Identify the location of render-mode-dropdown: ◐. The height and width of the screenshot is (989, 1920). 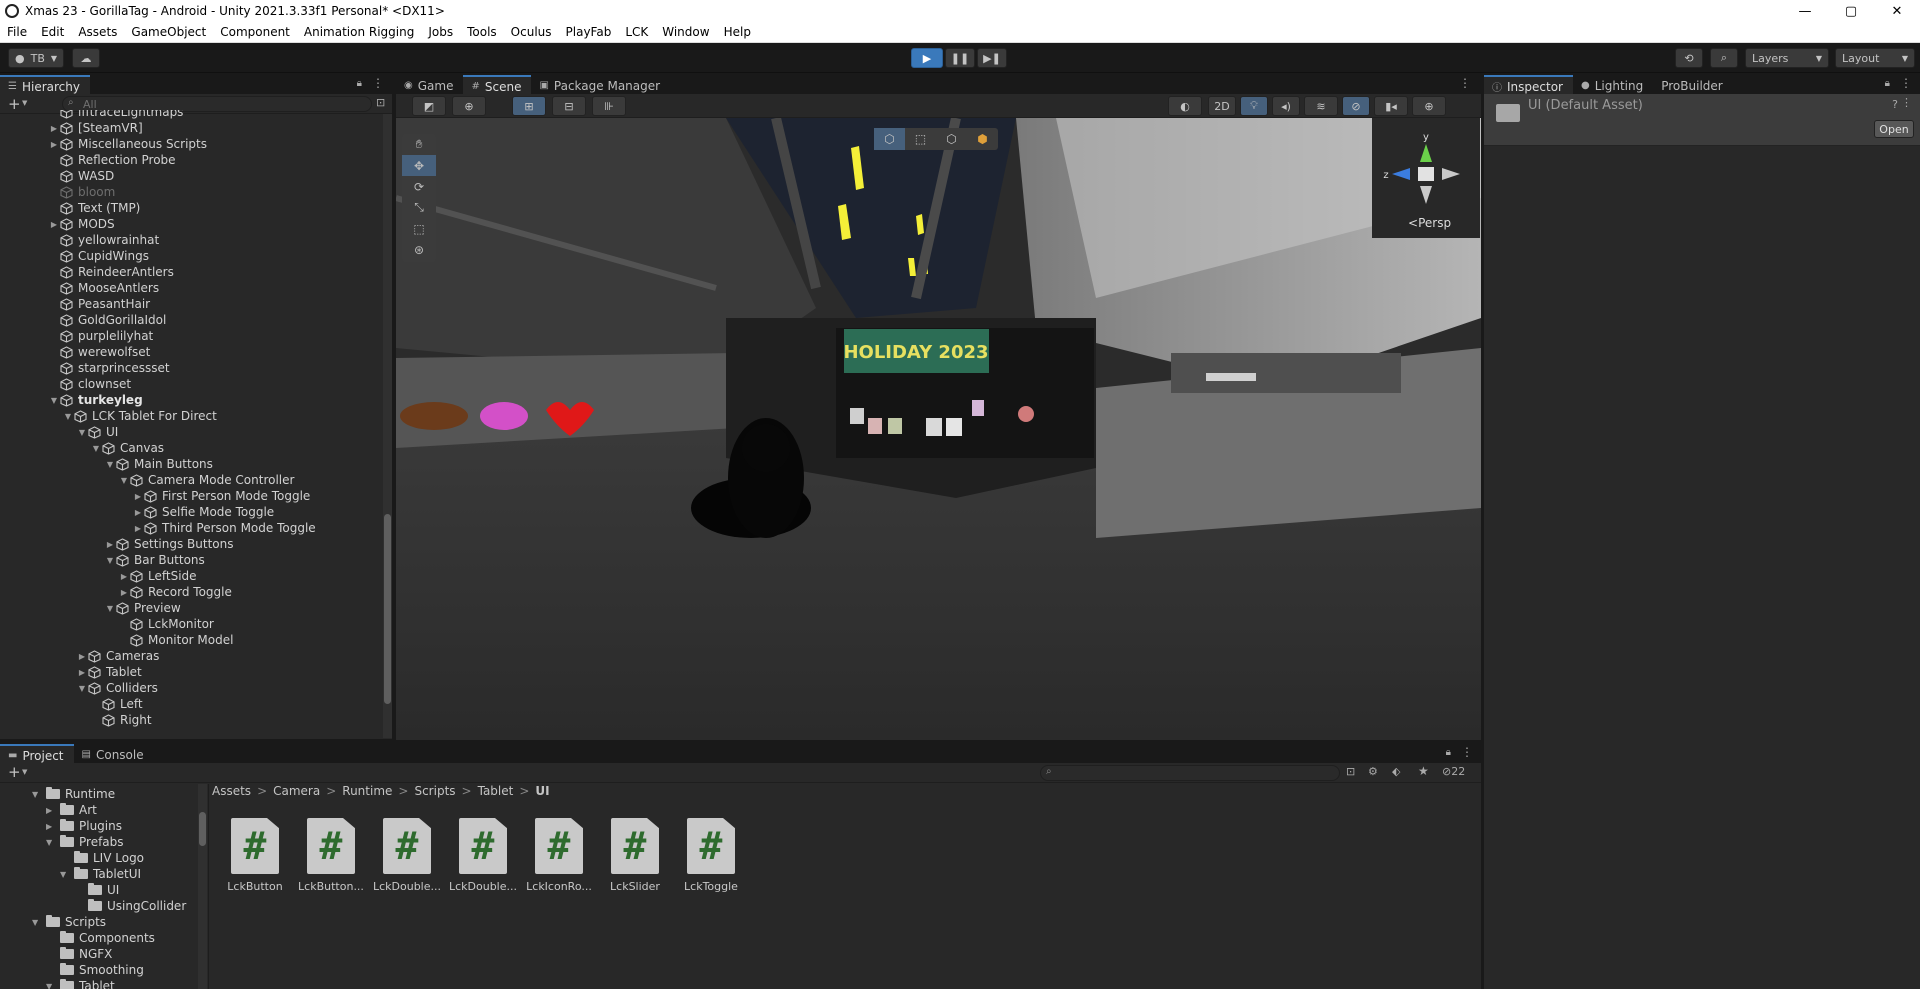
(1185, 106).